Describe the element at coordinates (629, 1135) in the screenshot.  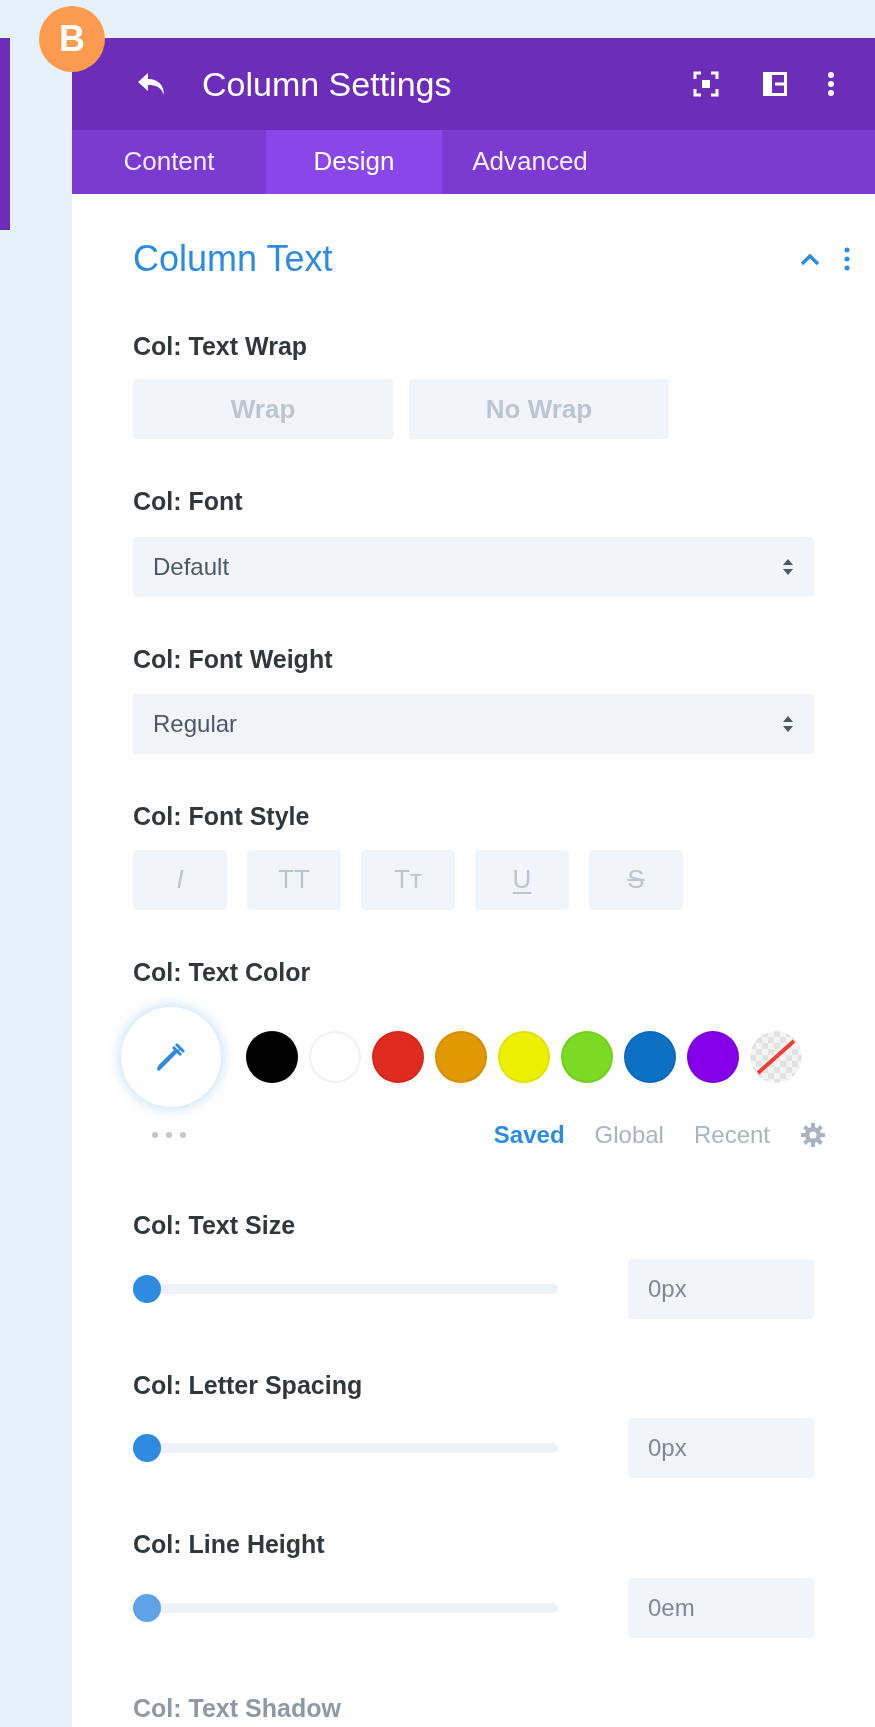
I see `palette-tab: Global` at that location.